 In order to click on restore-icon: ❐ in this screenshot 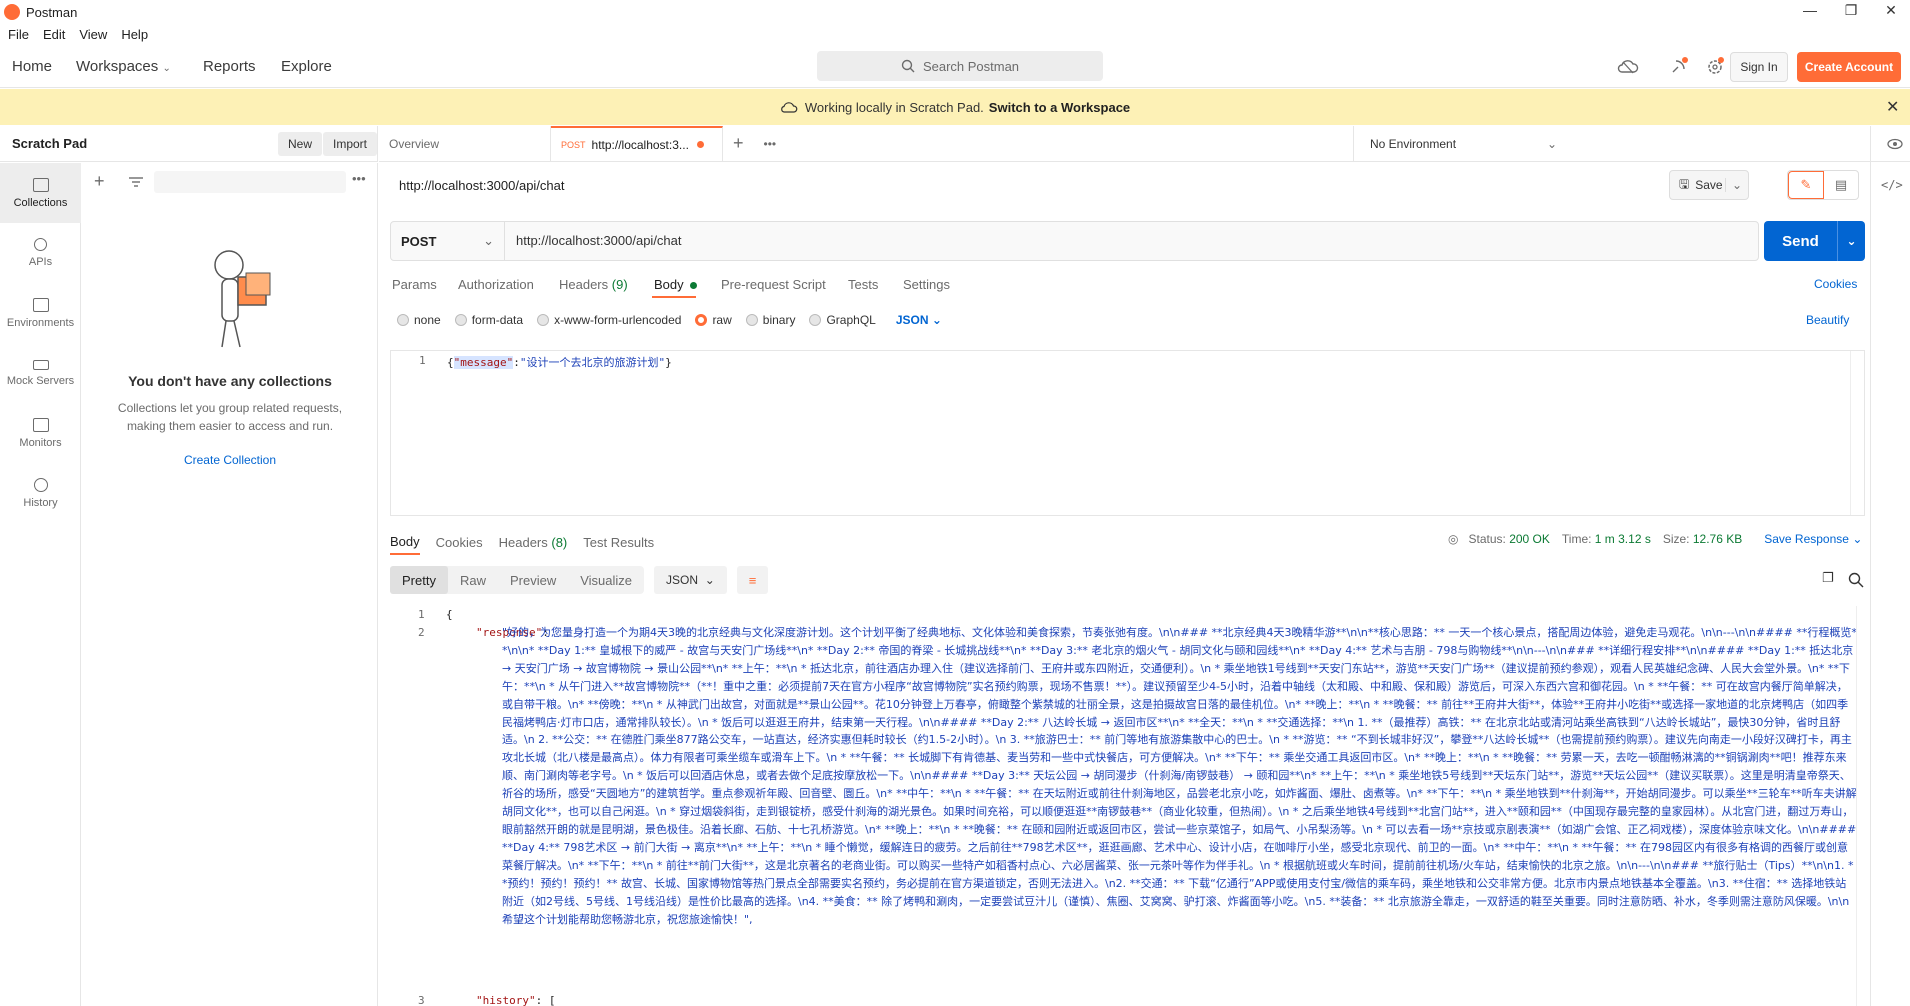, I will do `click(1851, 10)`.